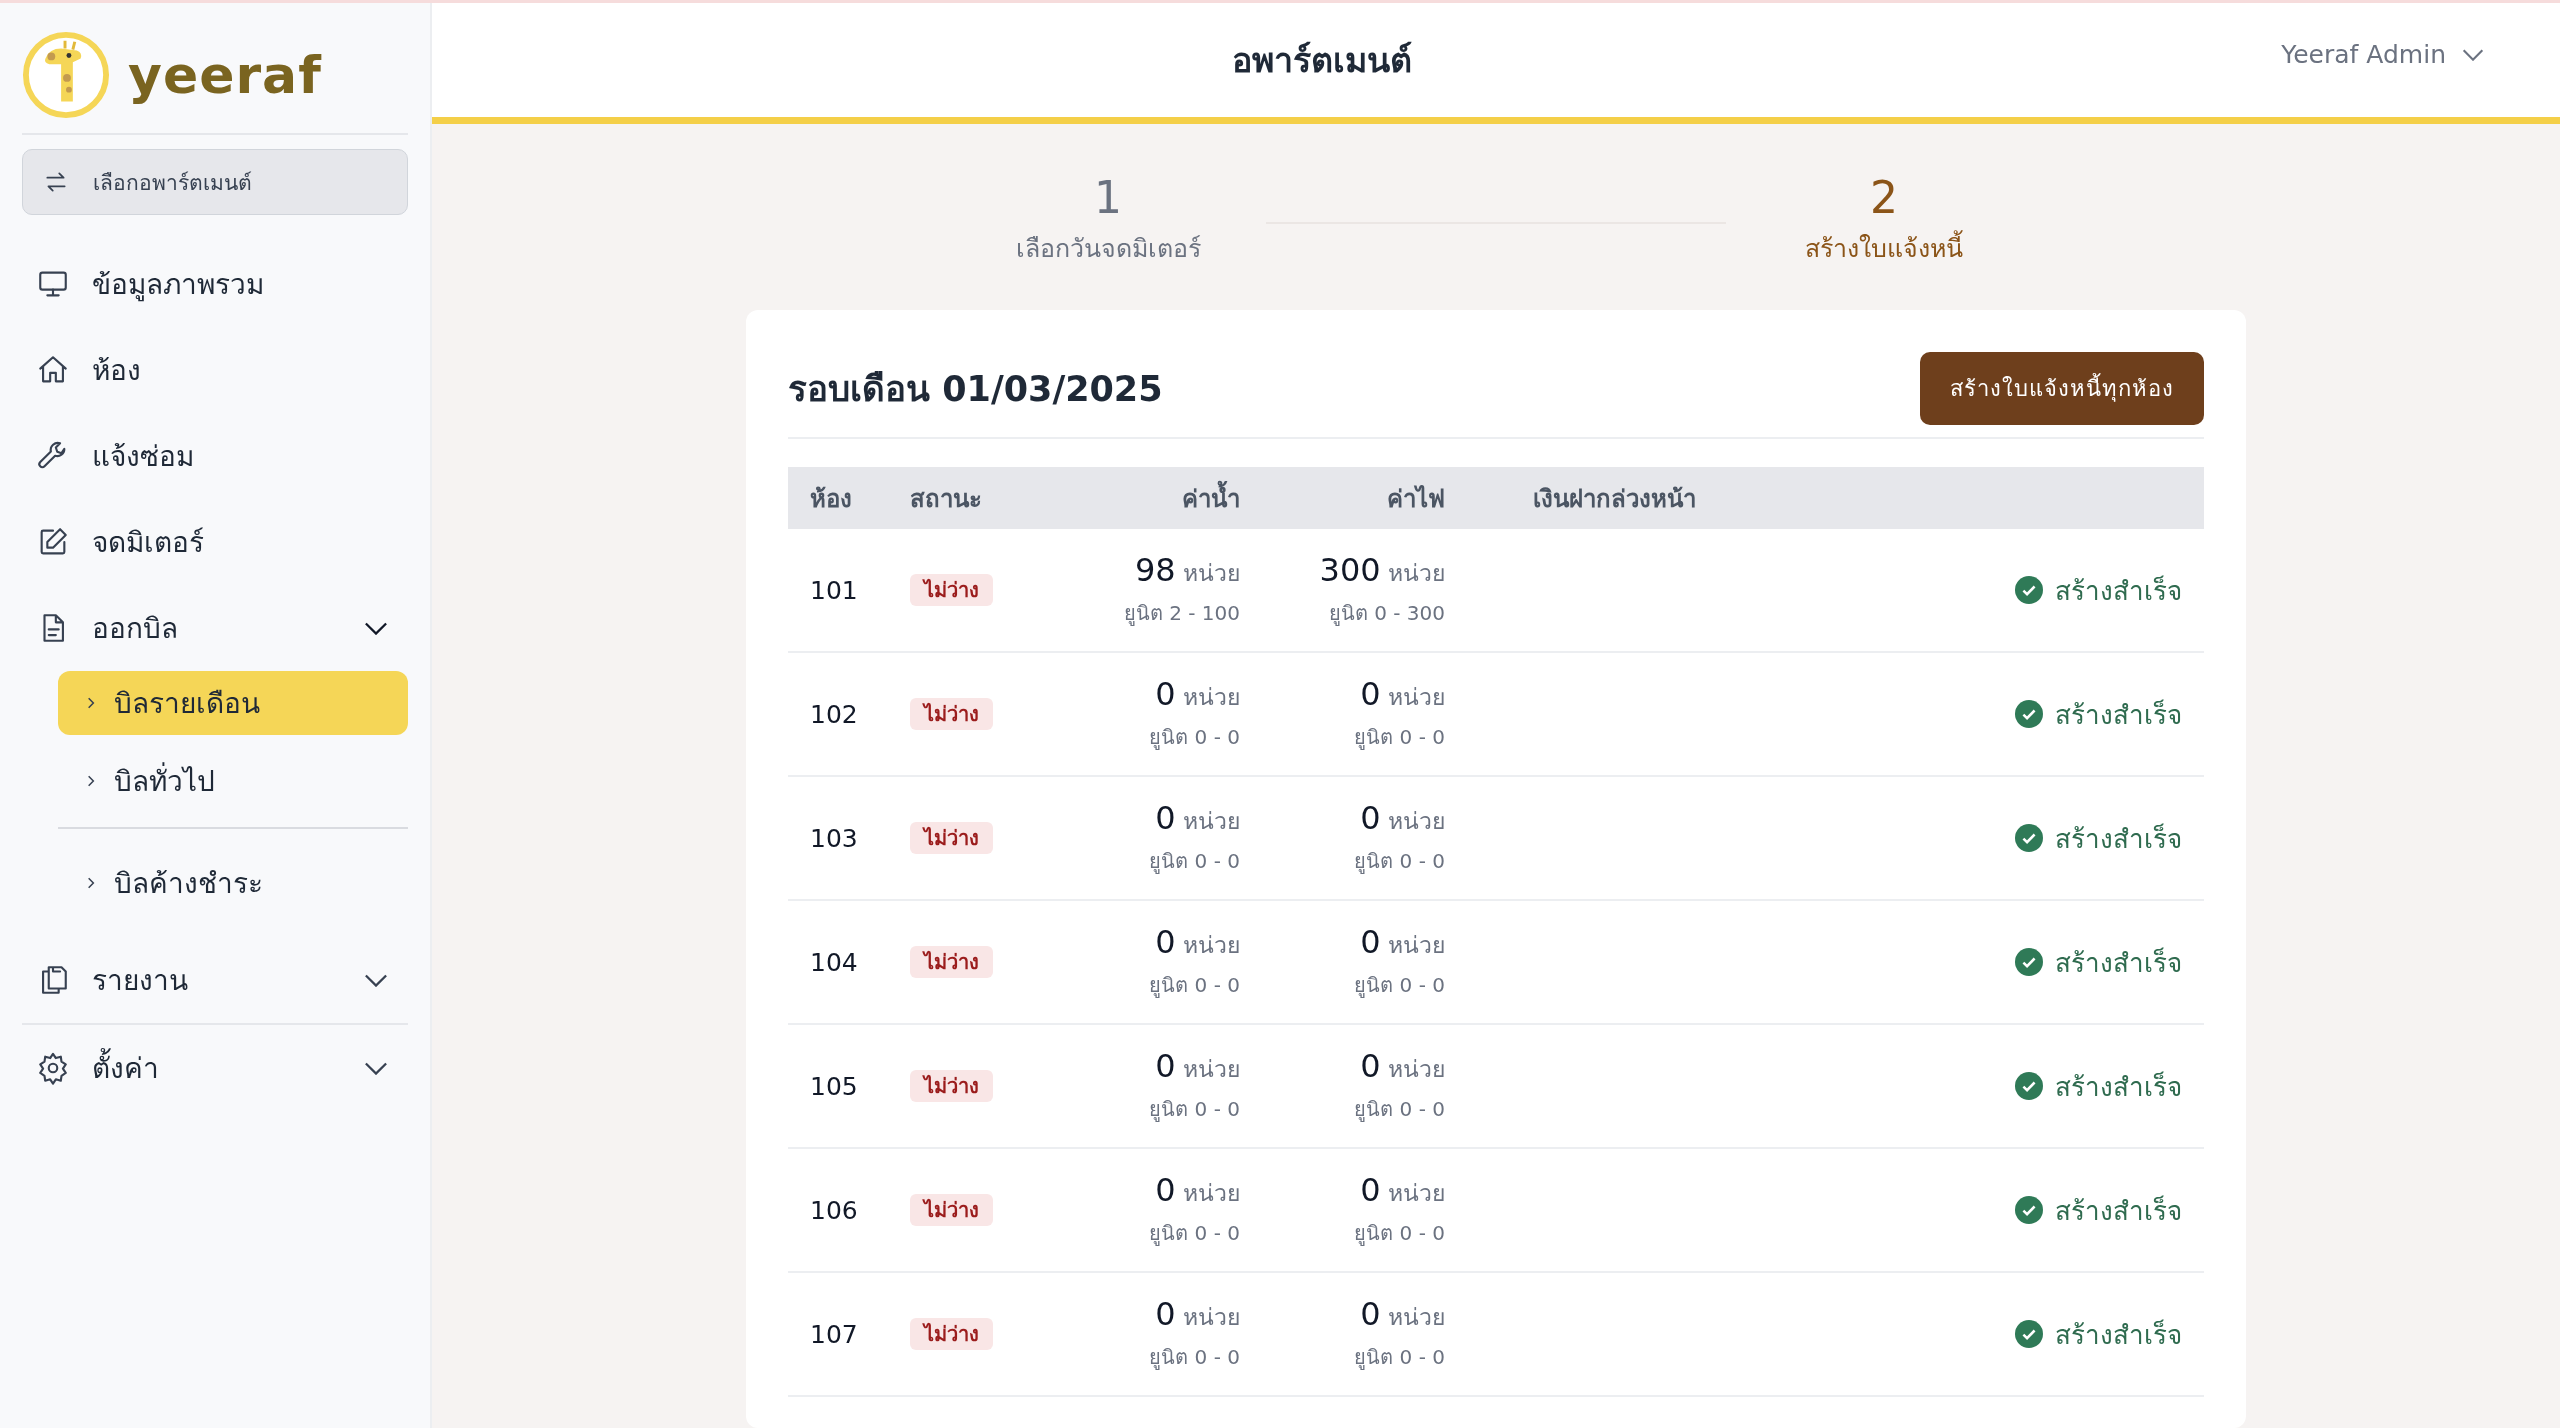  I want to click on column-header: สถานะ, so click(946, 499).